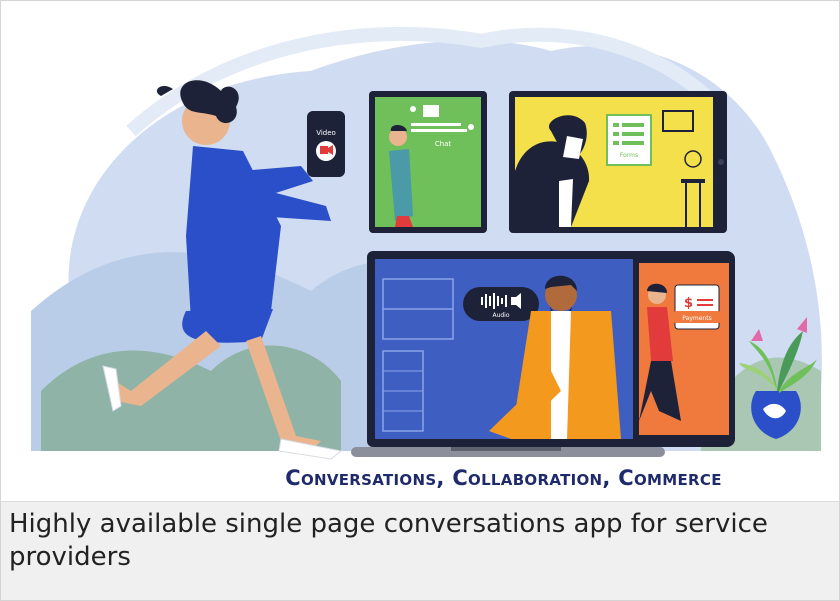 The height and width of the screenshot is (601, 840). I want to click on forms-monitor: Forms, so click(618, 162).